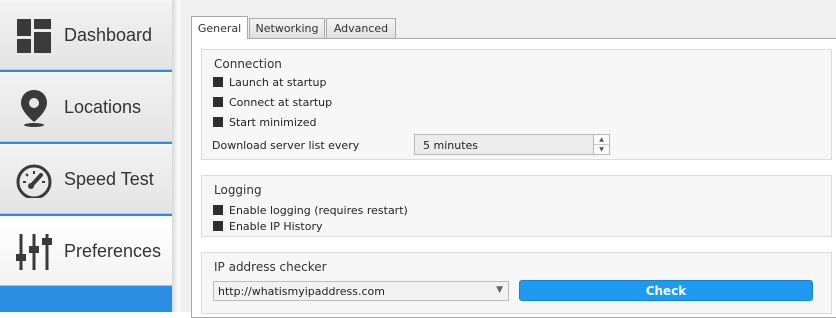  I want to click on sidebar-item-preferences: Preferences, so click(86, 251).